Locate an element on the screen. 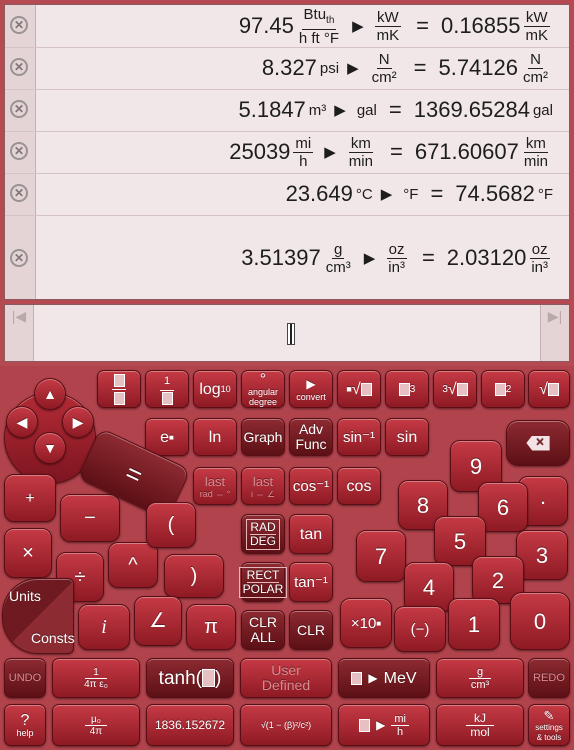  digit-4-button: 4 is located at coordinates (429, 587).